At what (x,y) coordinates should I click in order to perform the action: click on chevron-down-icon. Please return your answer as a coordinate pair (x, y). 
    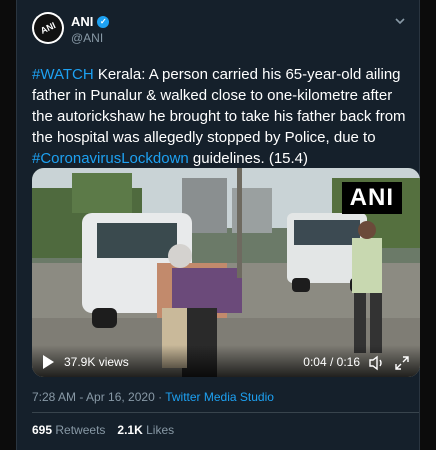
    Looking at the image, I should click on (400, 21).